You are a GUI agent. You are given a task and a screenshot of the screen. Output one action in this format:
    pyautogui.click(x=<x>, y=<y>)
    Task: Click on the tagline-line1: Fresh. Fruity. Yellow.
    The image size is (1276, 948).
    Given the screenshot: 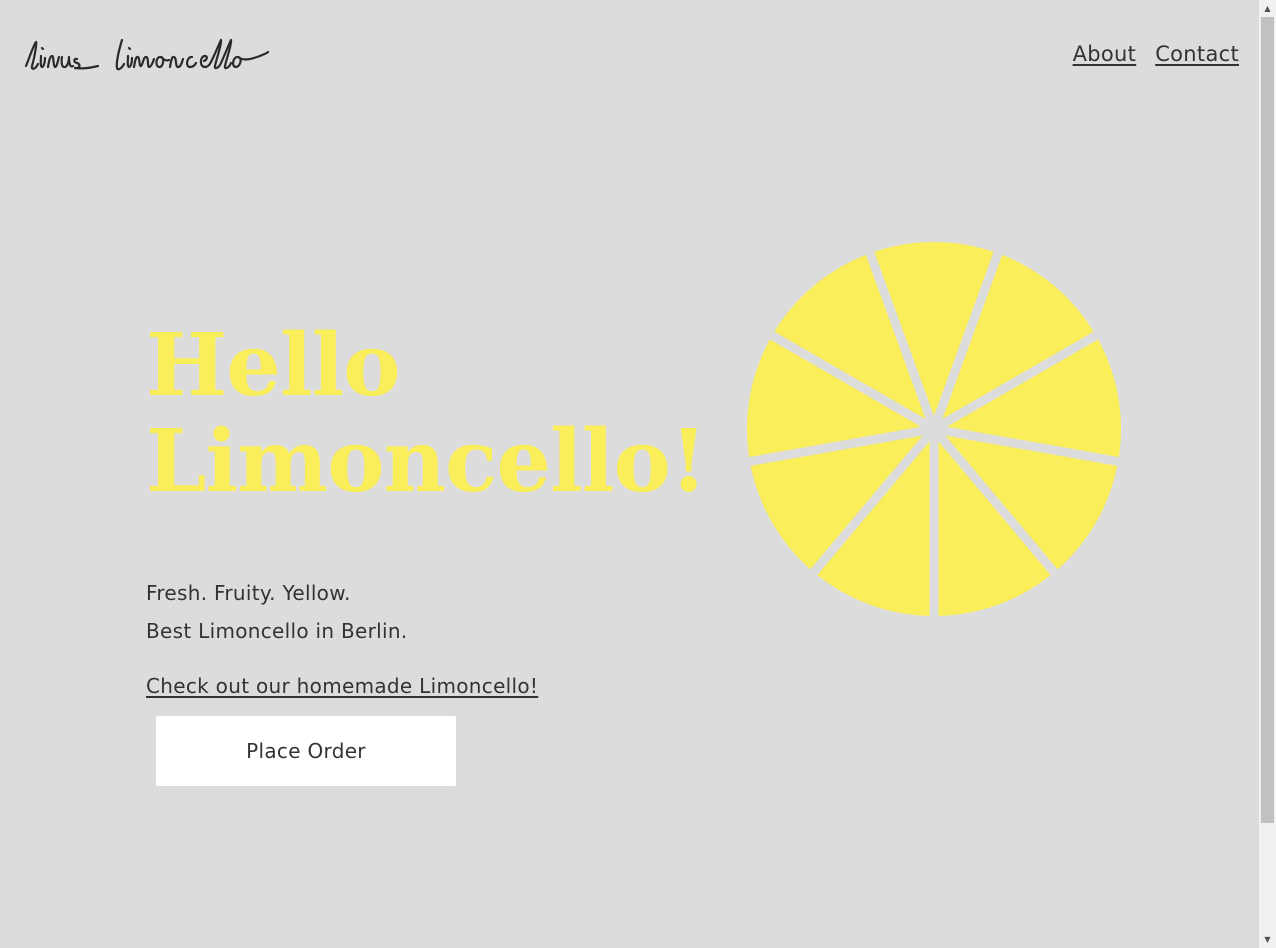 What is the action you would take?
    pyautogui.click(x=248, y=593)
    